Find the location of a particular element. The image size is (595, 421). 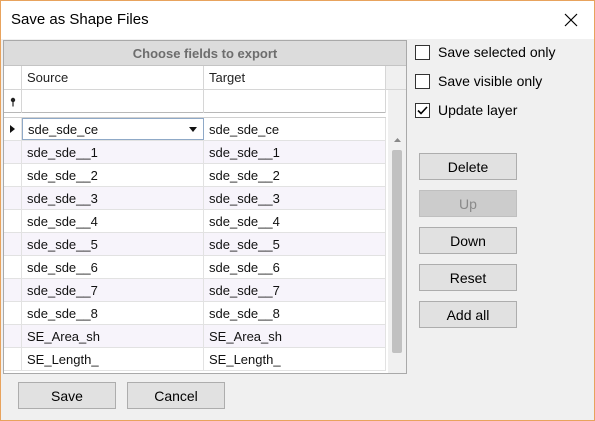

update-layer-option: Update layer is located at coordinates (466, 110).